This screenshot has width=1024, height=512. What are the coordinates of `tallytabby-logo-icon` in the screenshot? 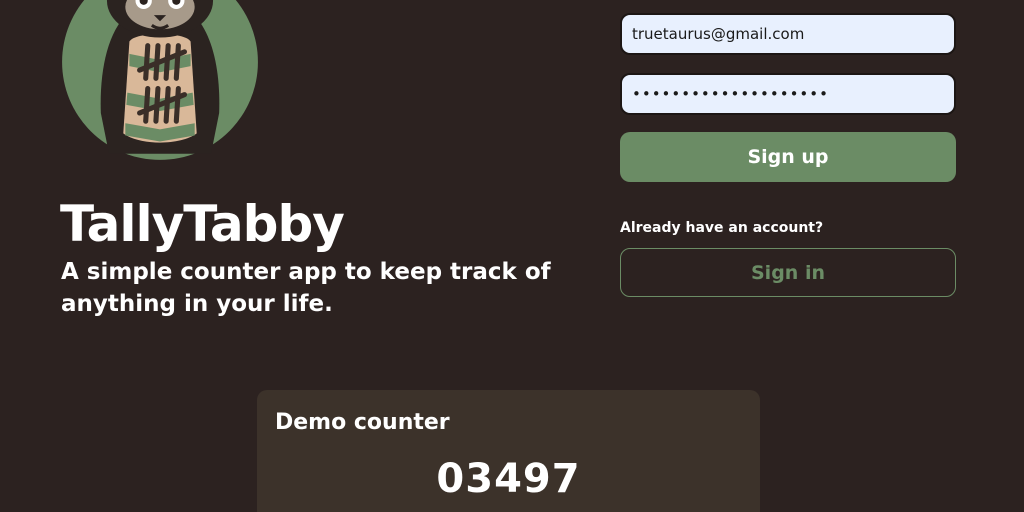 It's located at (160, 80).